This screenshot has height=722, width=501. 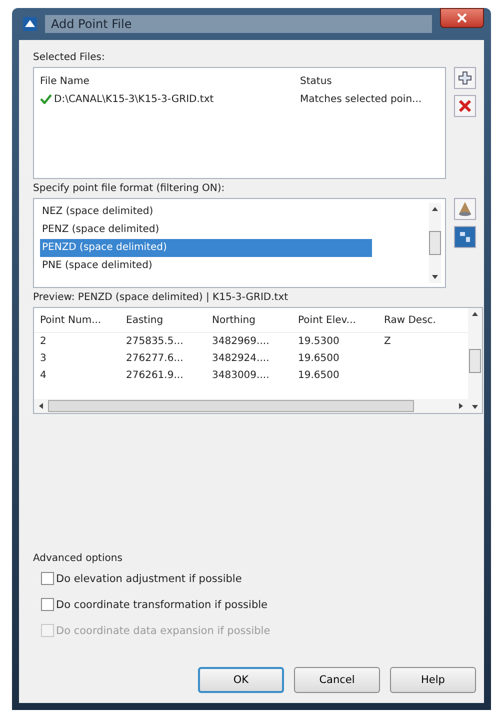 What do you see at coordinates (163, 320) in the screenshot?
I see `column-header: Easting` at bounding box center [163, 320].